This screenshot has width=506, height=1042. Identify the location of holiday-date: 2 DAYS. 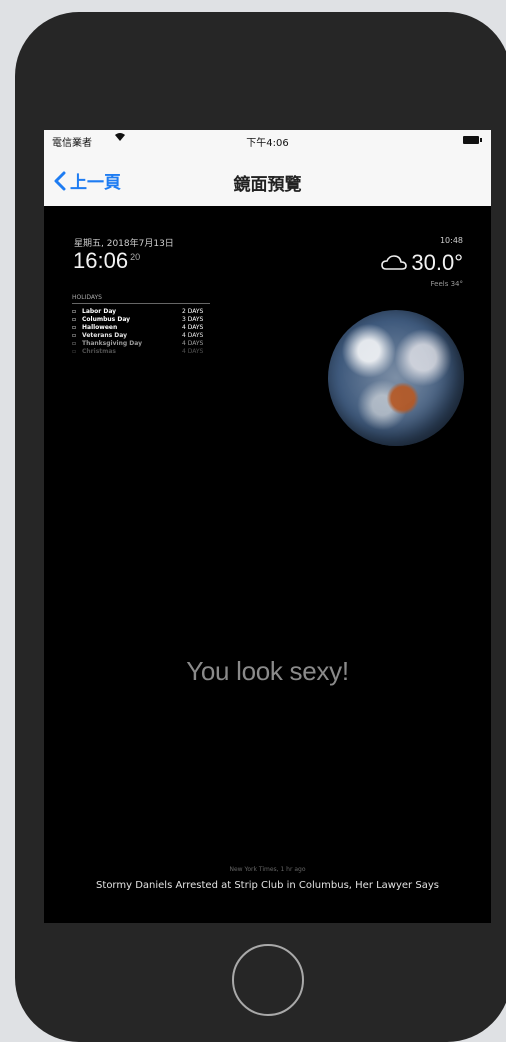
(193, 311).